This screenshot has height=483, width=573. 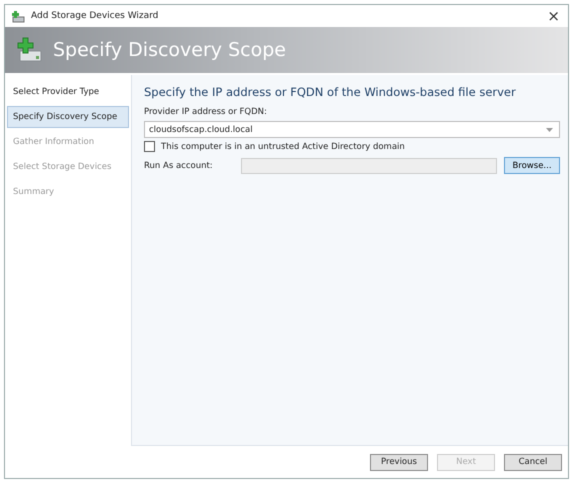 What do you see at coordinates (330, 92) in the screenshot?
I see `section-heading: Specify the IP address or FQDN of the Windows-based file server` at bounding box center [330, 92].